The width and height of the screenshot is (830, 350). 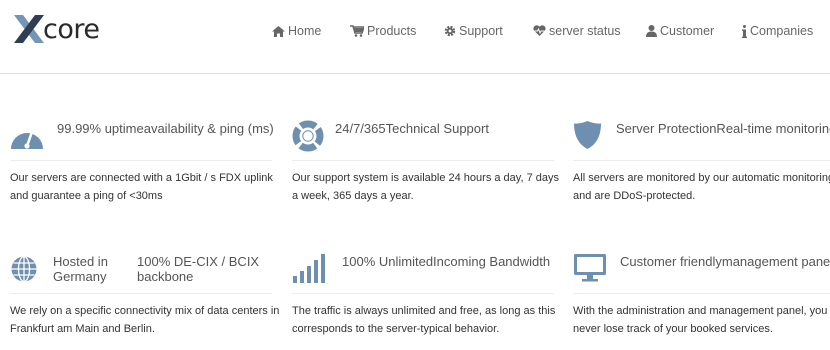 What do you see at coordinates (585, 31) in the screenshot?
I see `nav-server-status-label: server status` at bounding box center [585, 31].